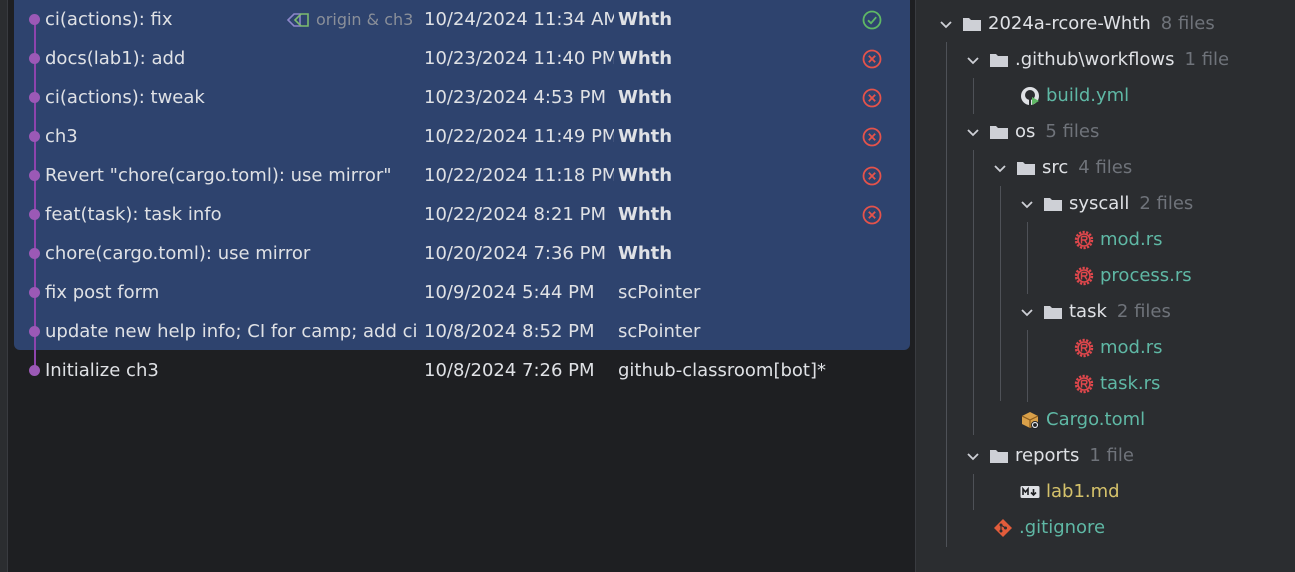 The height and width of the screenshot is (572, 1295). I want to click on folder-name: os, so click(1025, 131).